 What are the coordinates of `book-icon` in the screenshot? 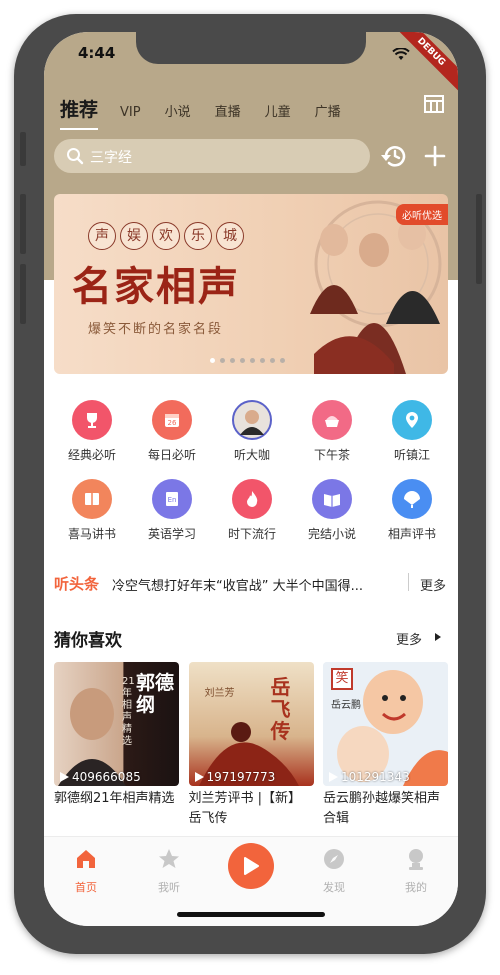 It's located at (92, 499).